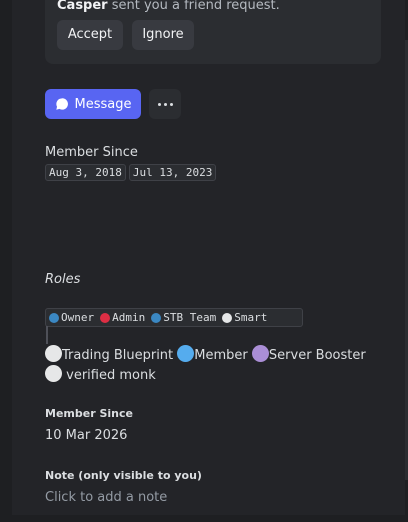 This screenshot has width=408, height=522. Describe the element at coordinates (118, 355) in the screenshot. I see `role-trading-blueprint: Trading Blueprint` at that location.